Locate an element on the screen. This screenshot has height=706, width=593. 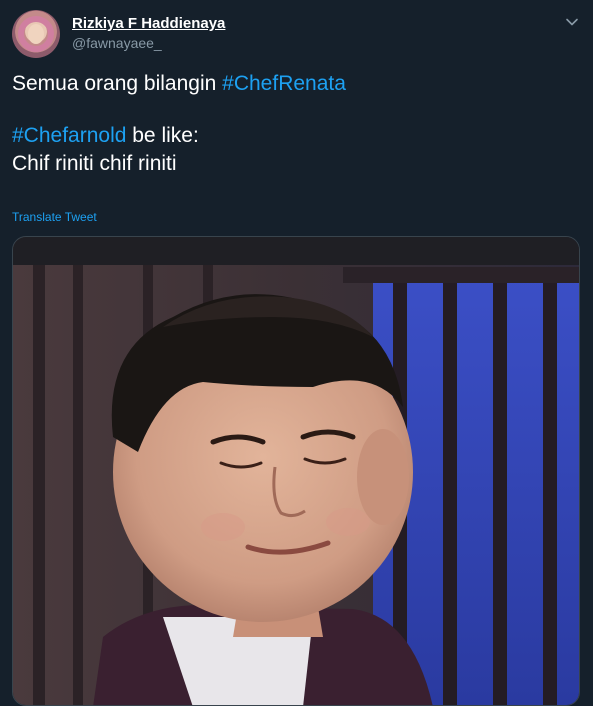
hashtag-link: #Chefarnold is located at coordinates (69, 135).